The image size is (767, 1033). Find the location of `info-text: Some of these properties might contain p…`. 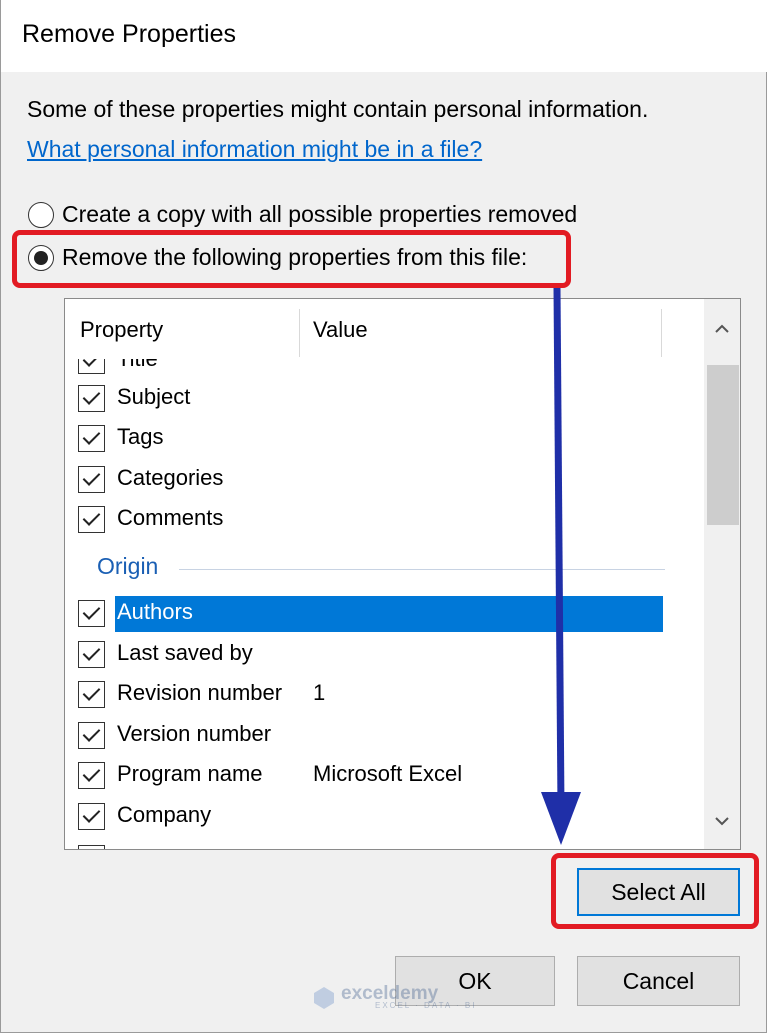

info-text: Some of these properties might contain p… is located at coordinates (338, 109).